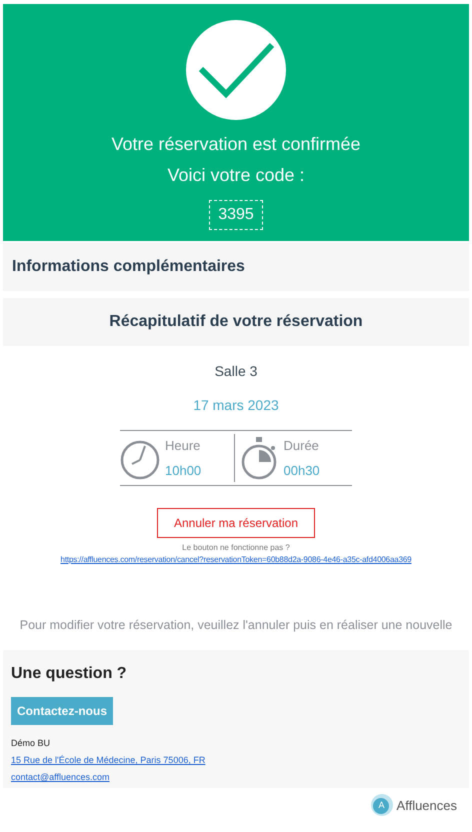 This screenshot has width=472, height=832. Describe the element at coordinates (302, 470) in the screenshot. I see `detail-value: 00h30` at that location.